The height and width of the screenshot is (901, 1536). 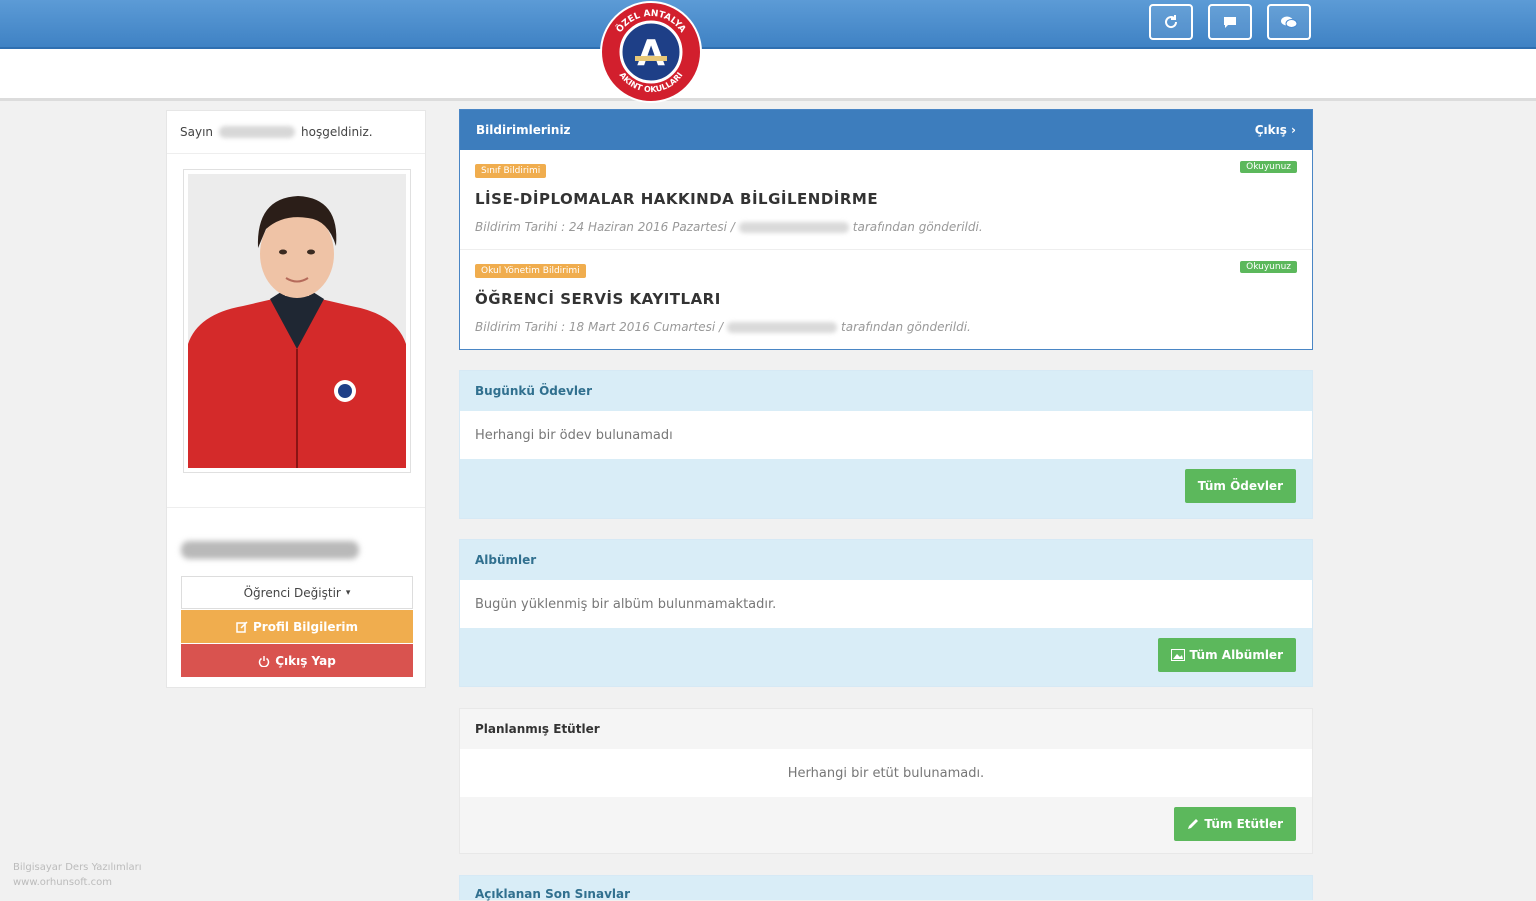 I want to click on chat-button, so click(x=1289, y=22).